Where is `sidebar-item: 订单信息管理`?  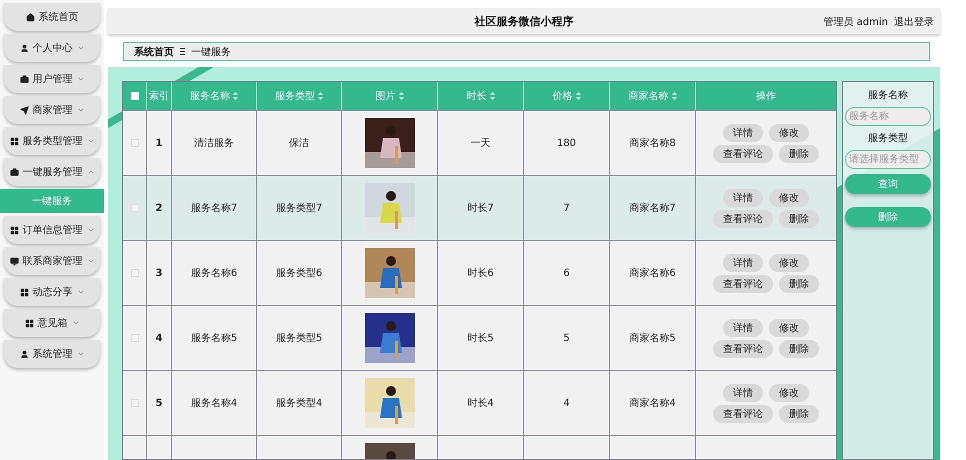
sidebar-item: 订单信息管理 is located at coordinates (52, 230).